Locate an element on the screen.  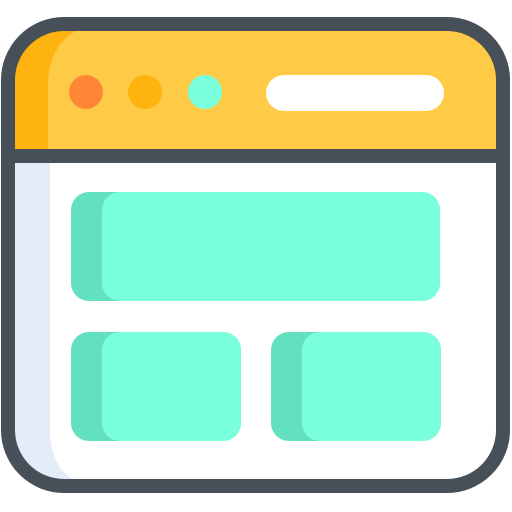
content-block-right is located at coordinates (371, 386).